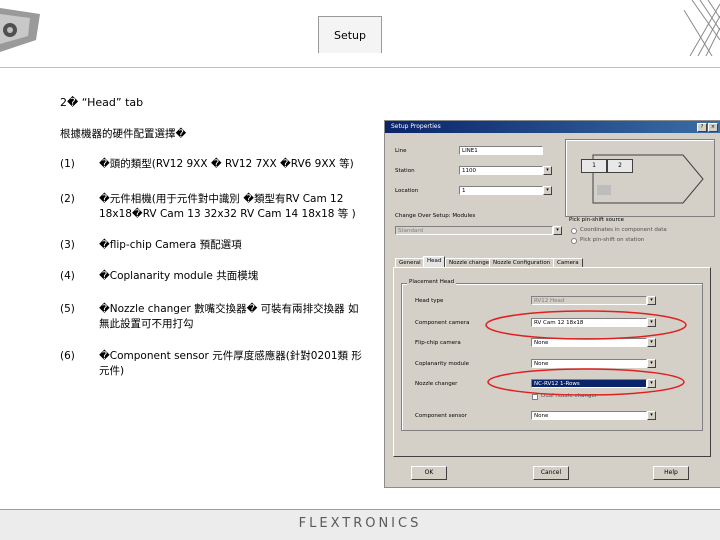 Image resolution: width=720 pixels, height=540 pixels. Describe the element at coordinates (501, 170) in the screenshot. I see `station-field: 1100` at that location.